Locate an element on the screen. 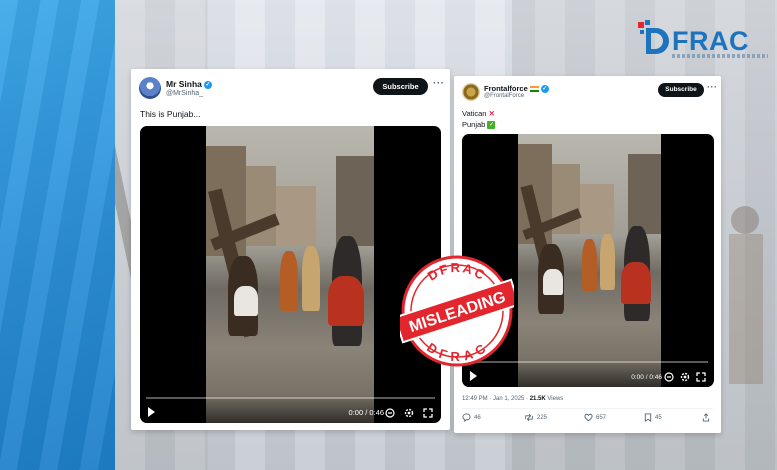  like-icon is located at coordinates (588, 417).